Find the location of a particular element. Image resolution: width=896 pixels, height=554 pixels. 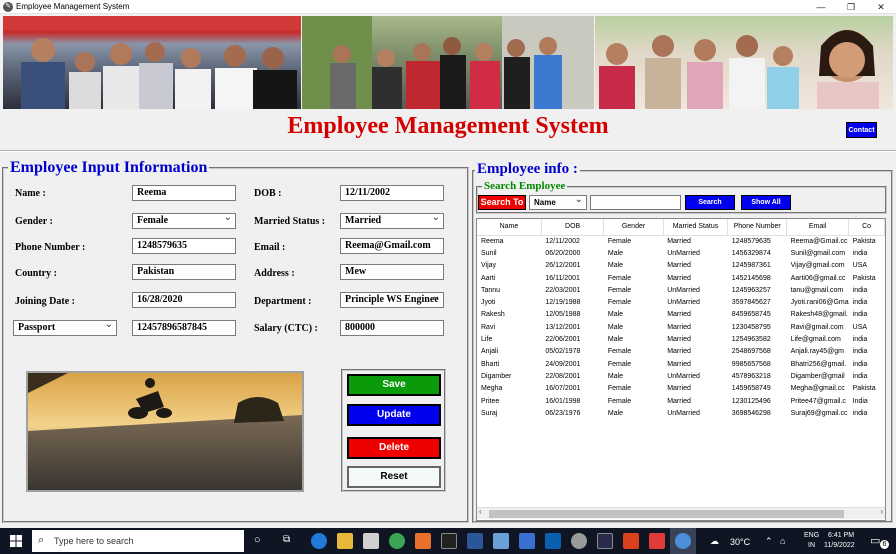

email-input: Reema@Gmail.com is located at coordinates (392, 246).